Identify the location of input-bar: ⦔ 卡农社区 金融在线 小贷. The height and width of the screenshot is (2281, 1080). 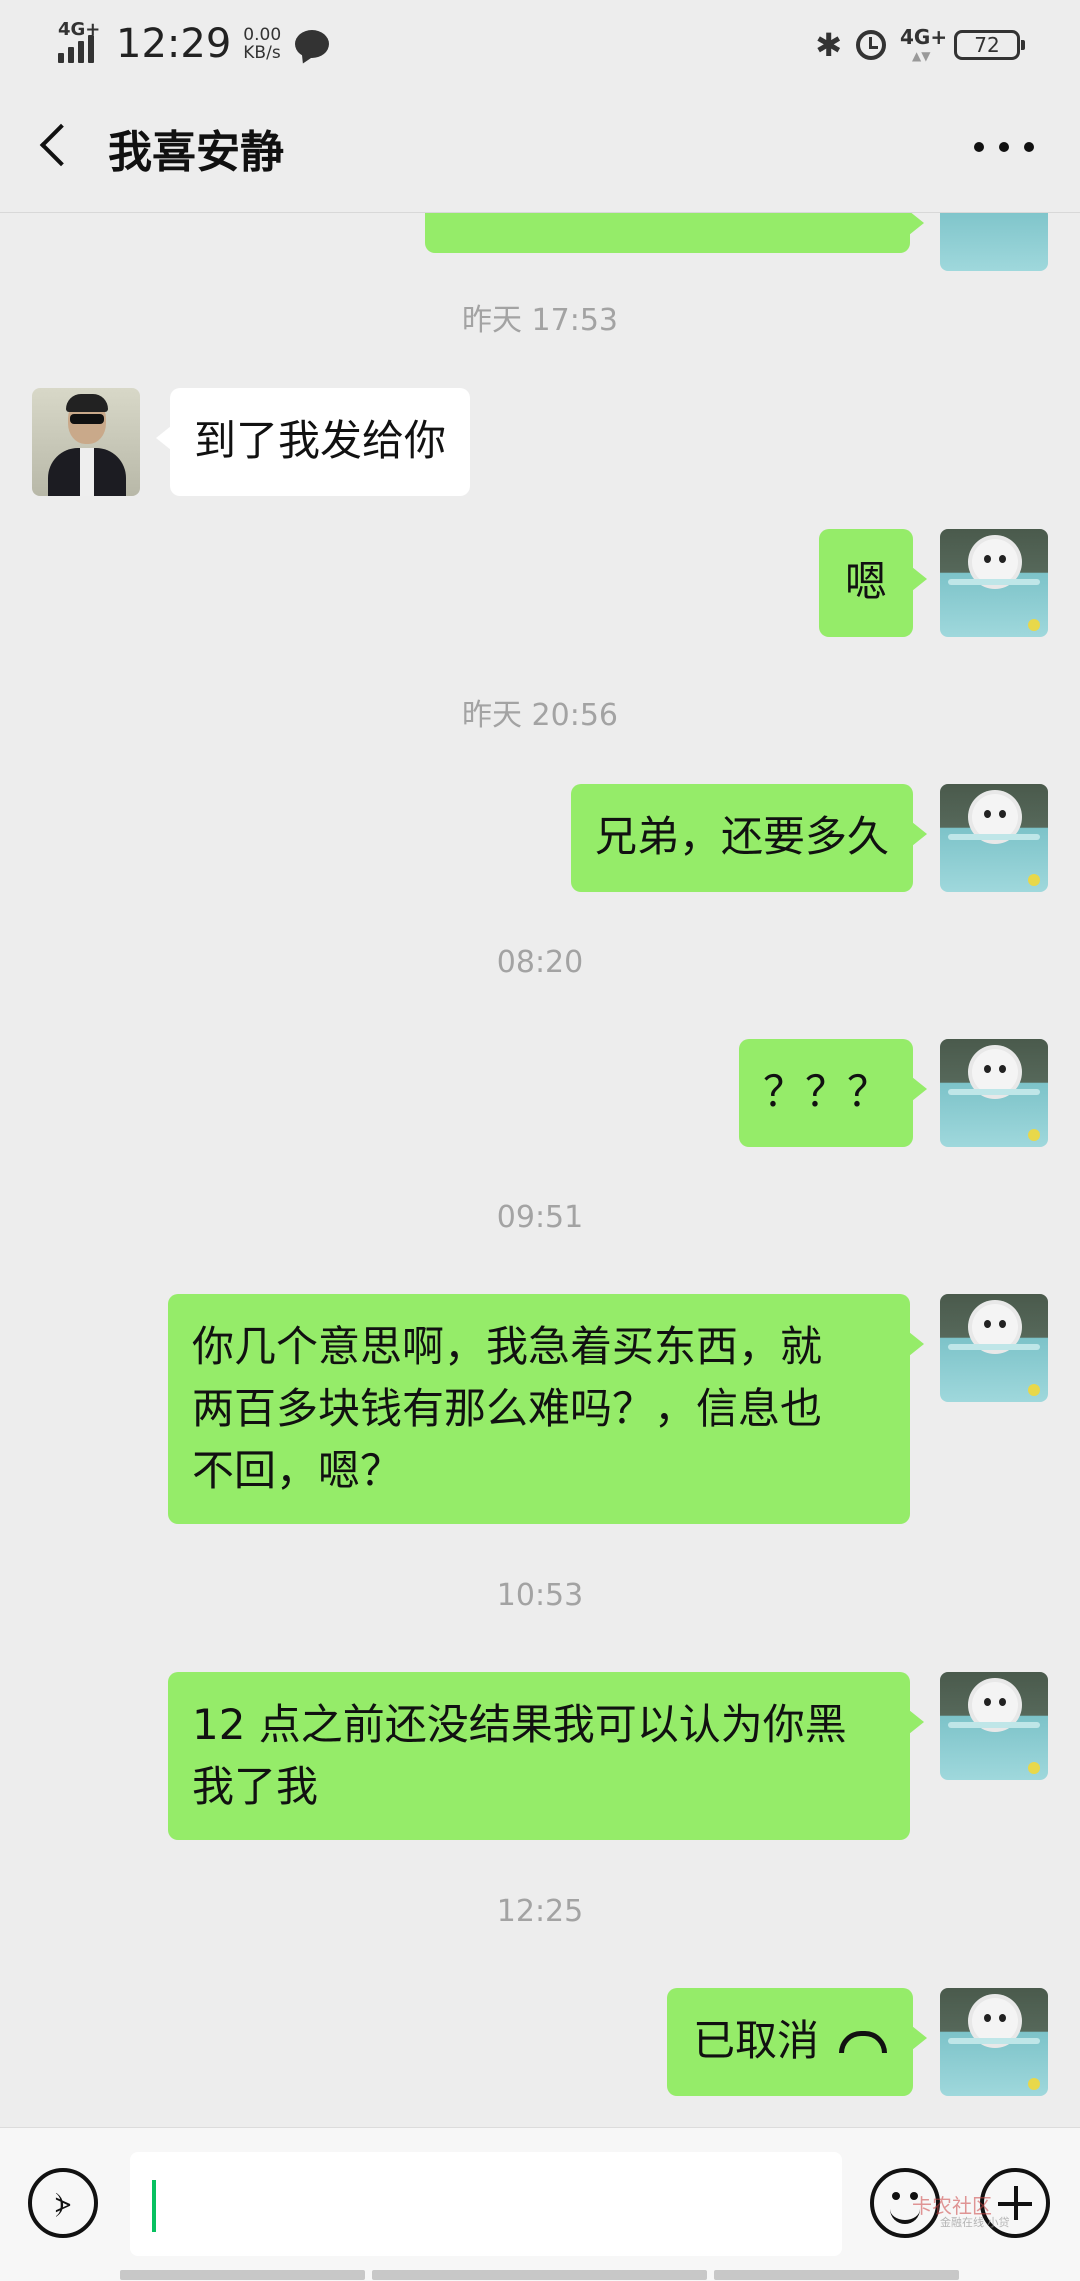
(540, 2204).